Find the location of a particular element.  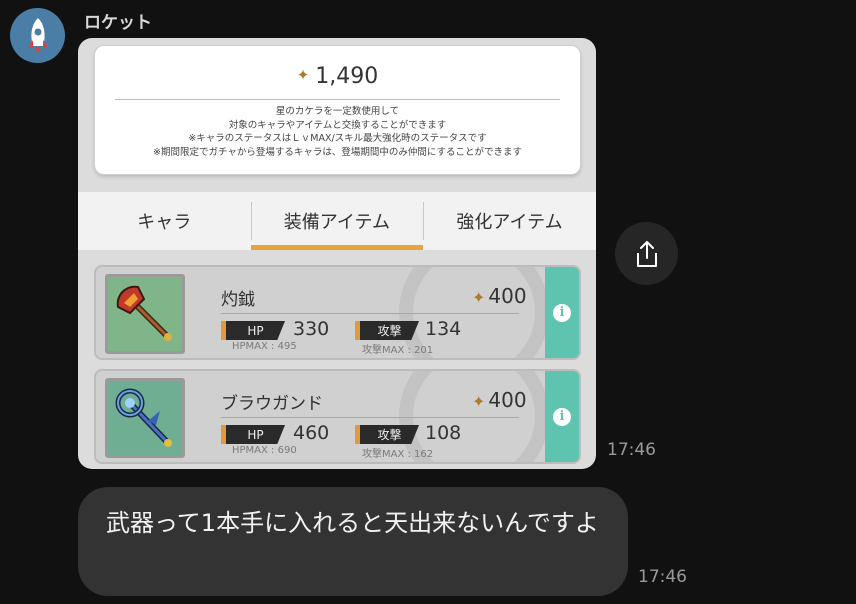

attack-value: 108 is located at coordinates (443, 433).